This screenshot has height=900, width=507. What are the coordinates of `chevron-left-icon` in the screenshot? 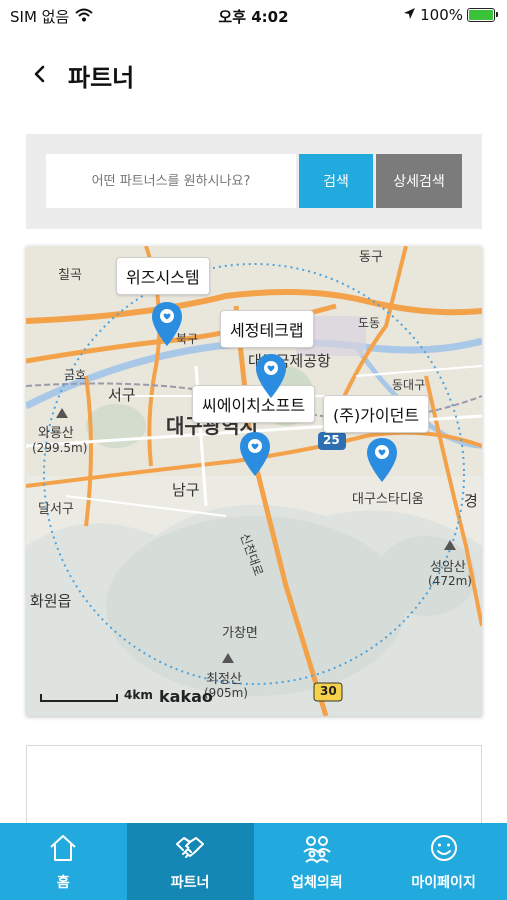 It's located at (39, 74).